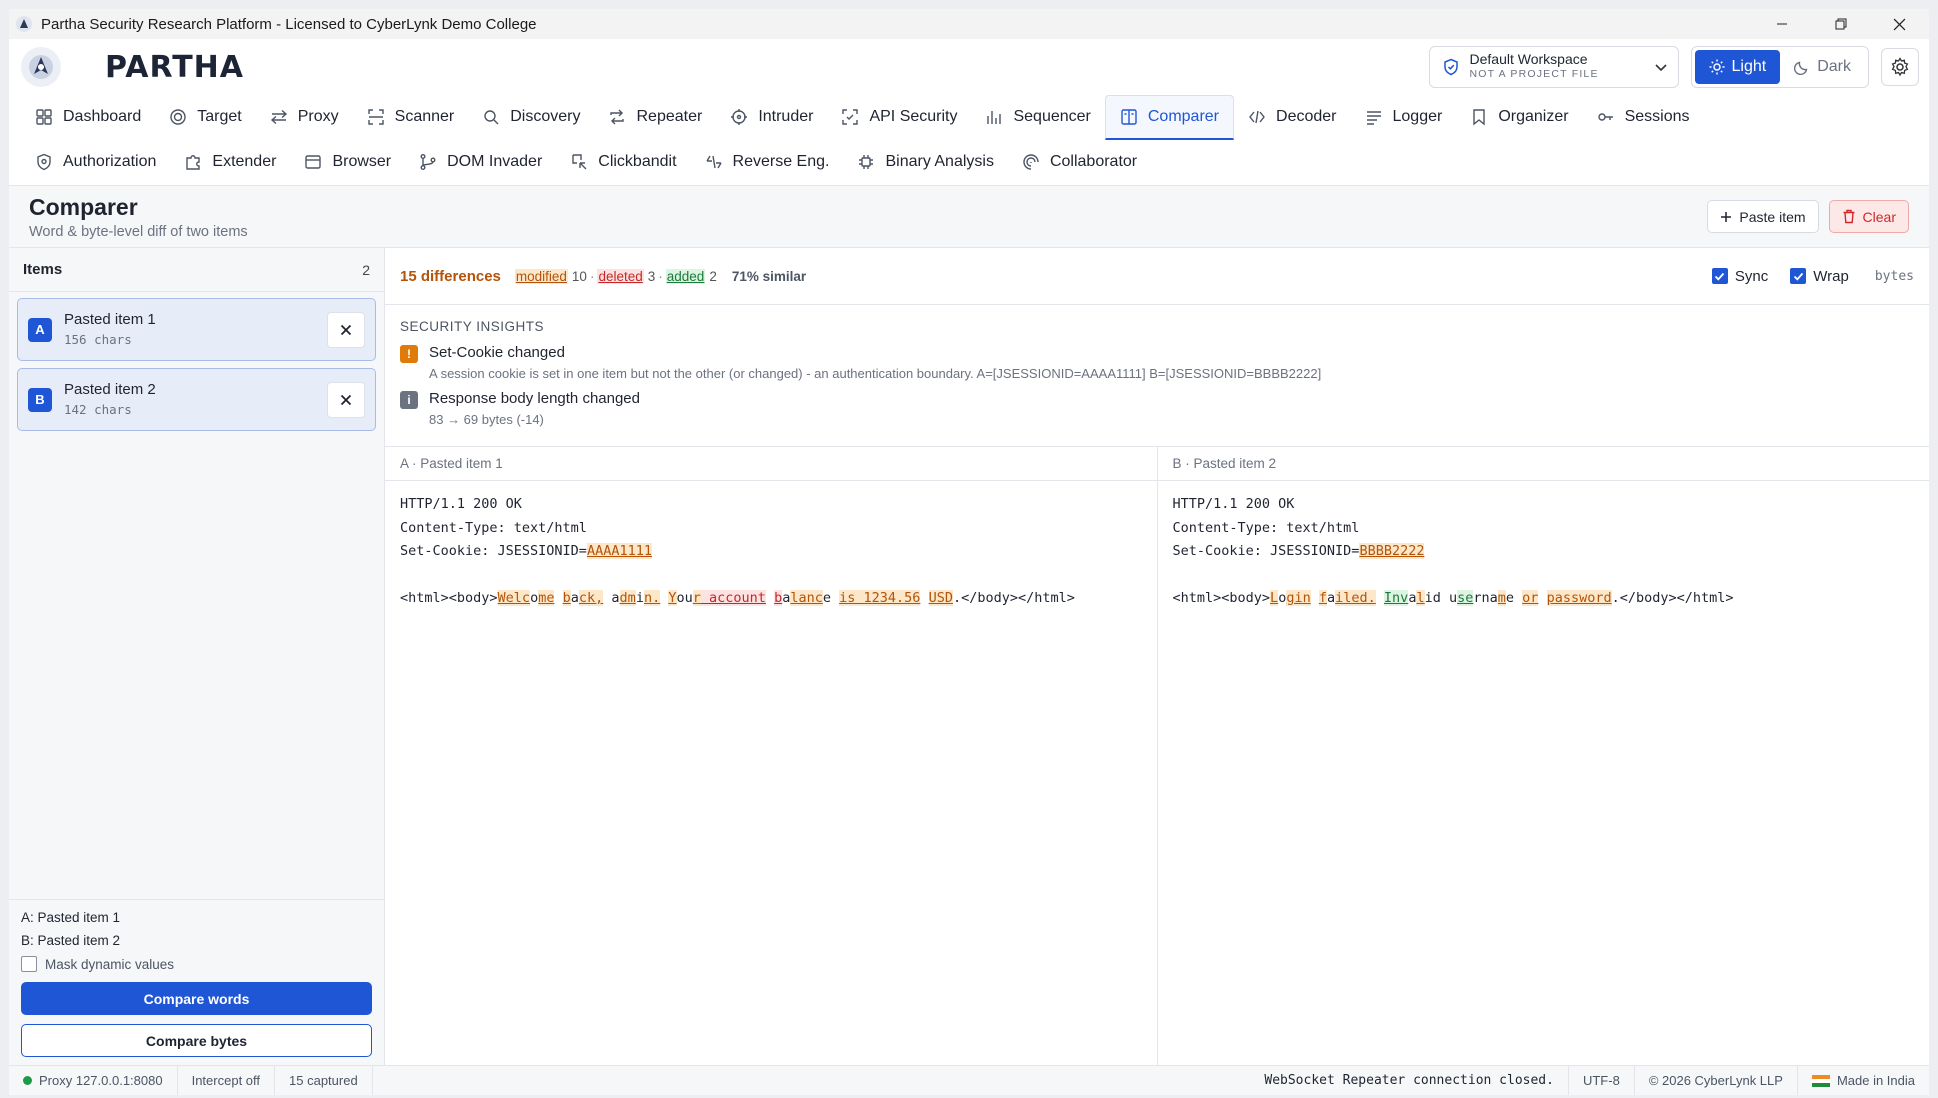 Image resolution: width=1938 pixels, height=1098 pixels. Describe the element at coordinates (196, 329) in the screenshot. I see `list-item: A Pasted item 1 156 chars` at that location.